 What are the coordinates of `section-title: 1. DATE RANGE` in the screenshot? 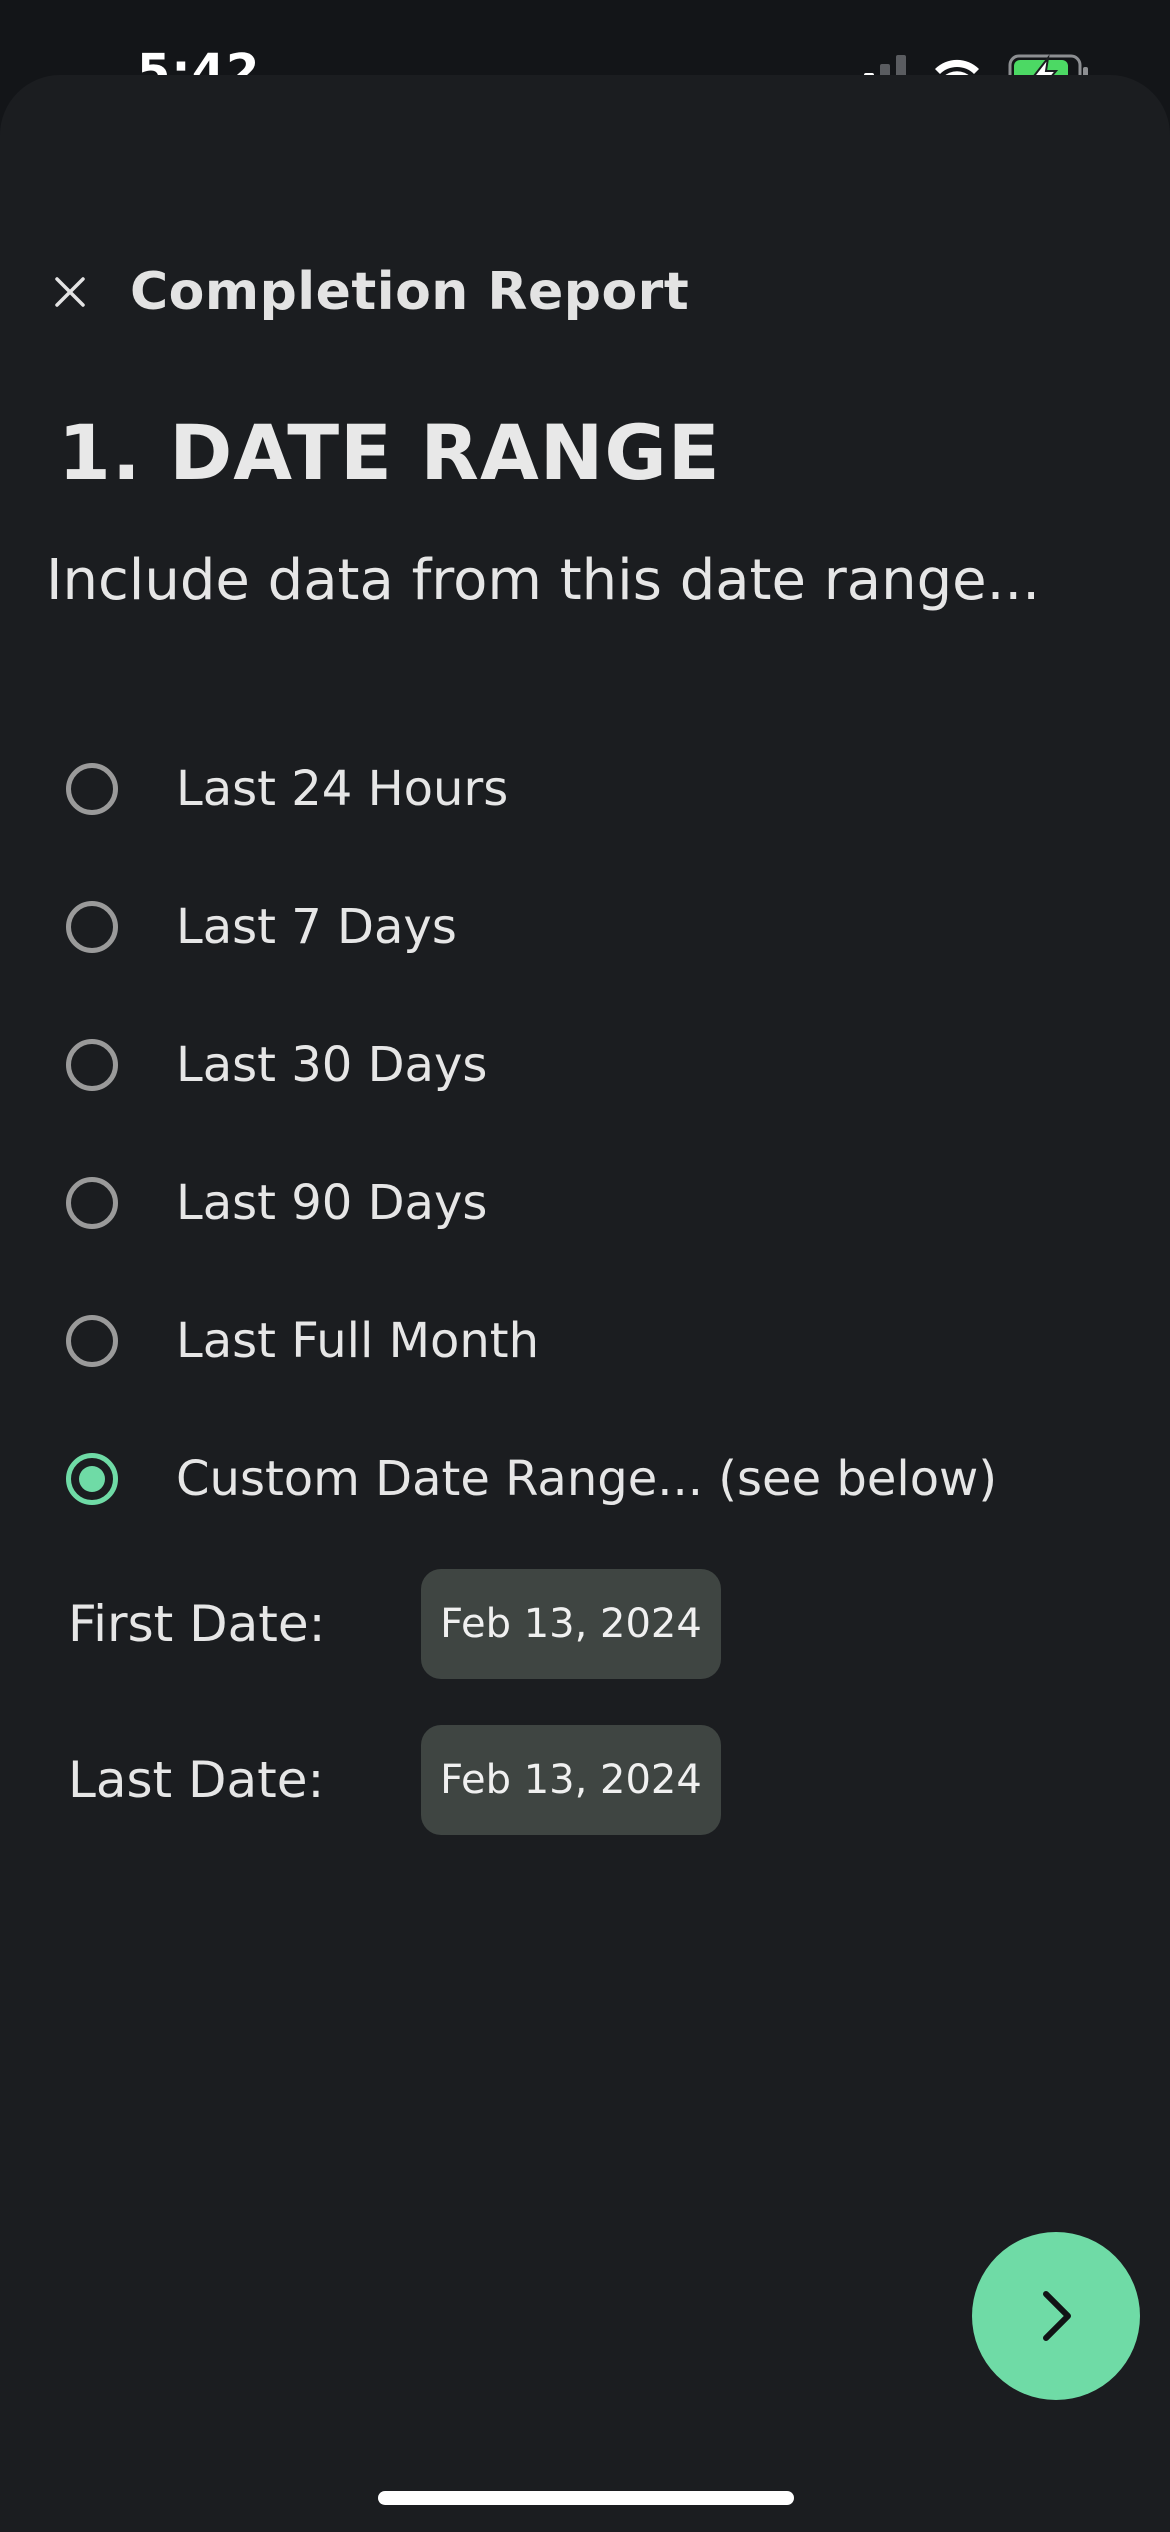 It's located at (389, 452).